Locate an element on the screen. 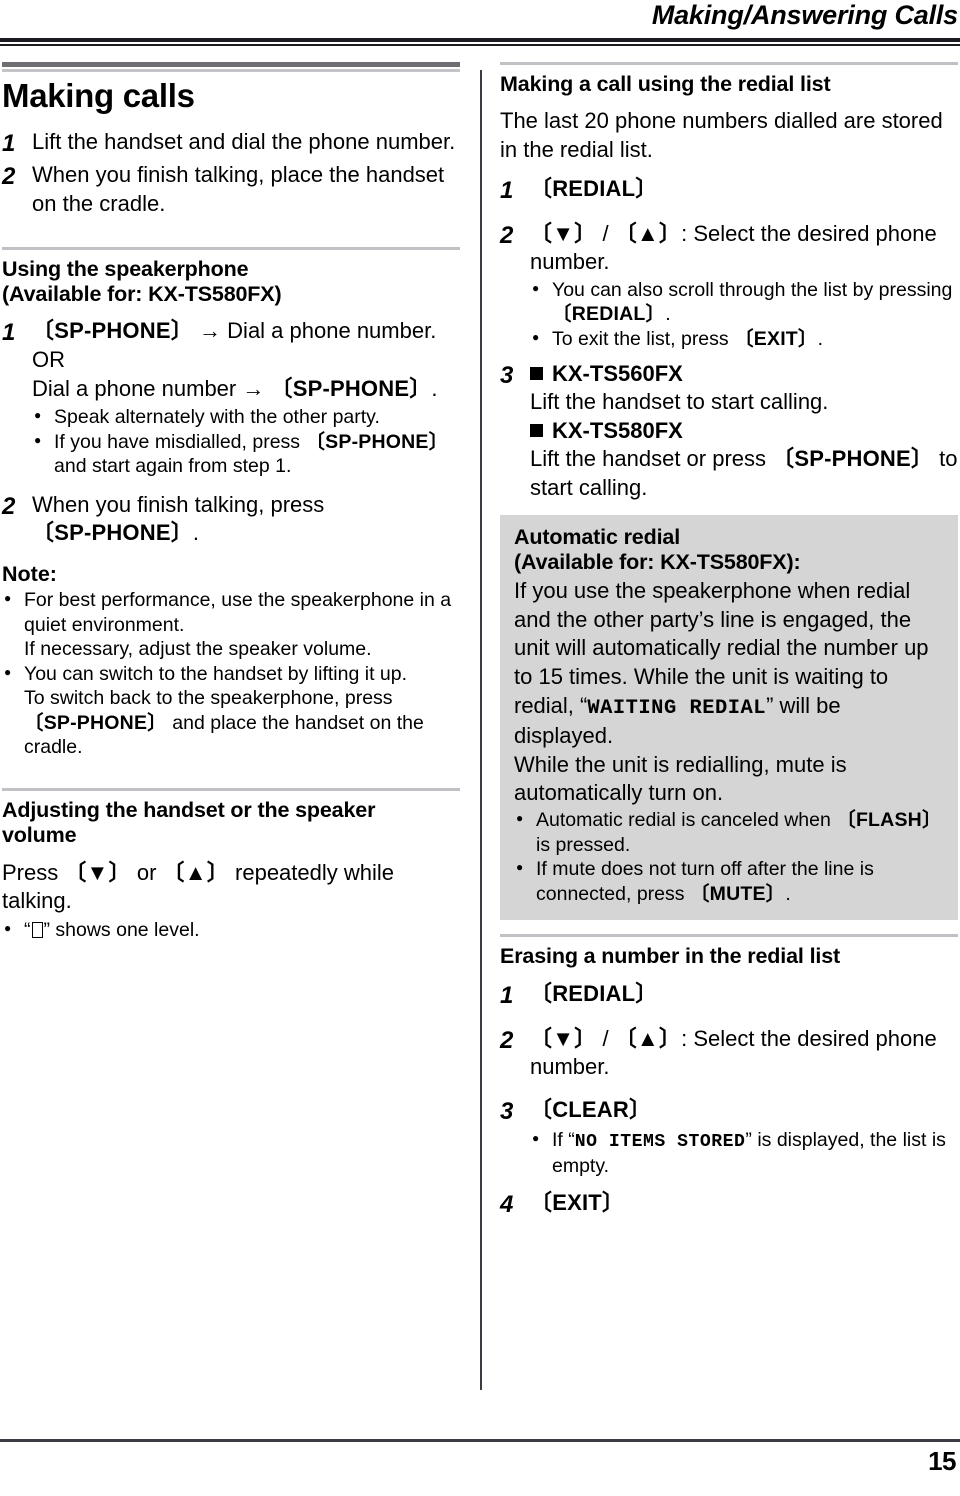 The height and width of the screenshot is (1496, 960). heading-line-2: (Available for: KX-TS580FX) is located at coordinates (142, 294).